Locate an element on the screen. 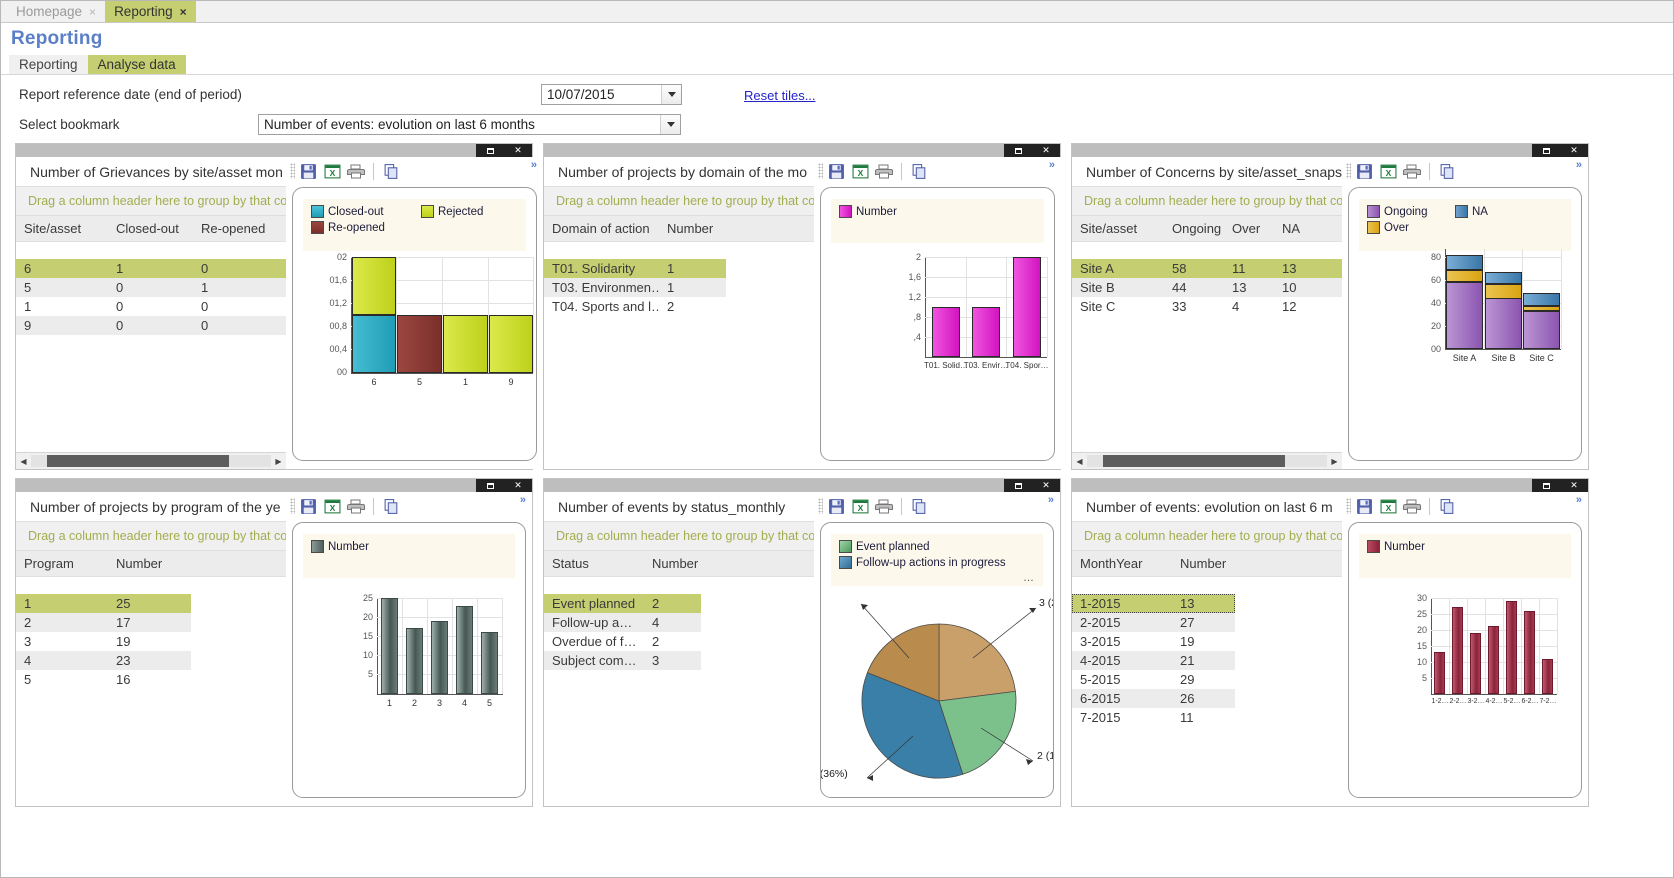  table-row: Site A 58 11 13 is located at coordinates (1207, 268).